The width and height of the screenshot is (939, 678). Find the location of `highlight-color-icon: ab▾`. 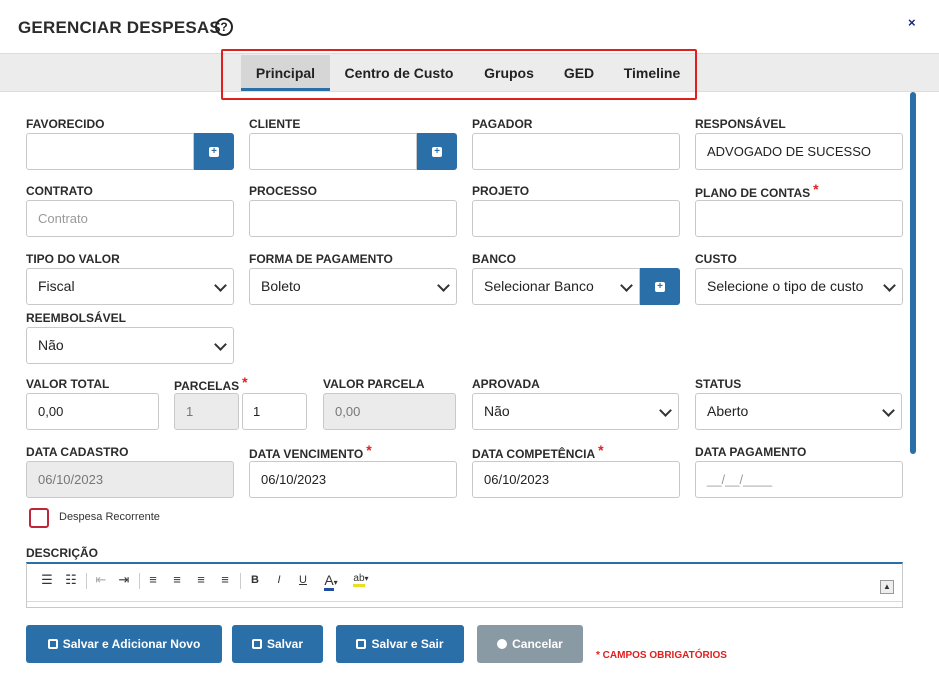

highlight-color-icon: ab▾ is located at coordinates (361, 580).